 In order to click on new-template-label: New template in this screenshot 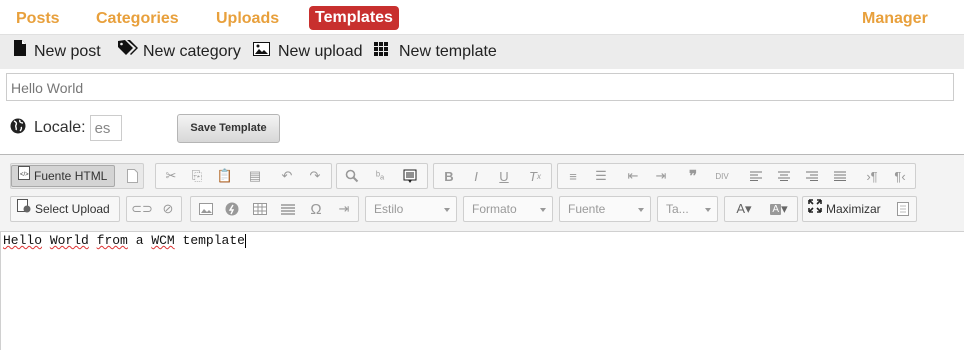, I will do `click(448, 51)`.